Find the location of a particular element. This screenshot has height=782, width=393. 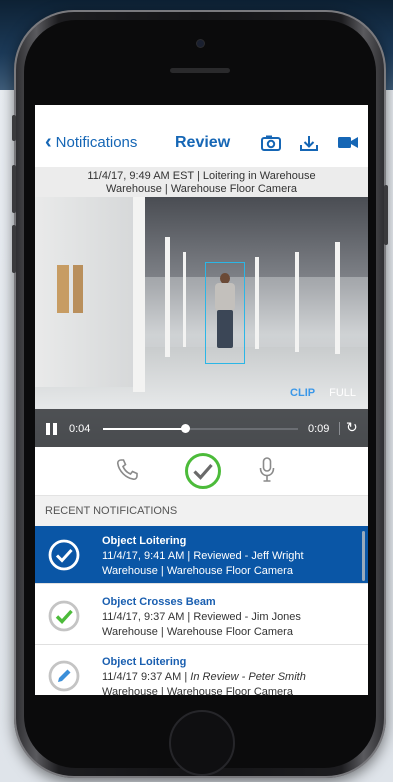

person-legs is located at coordinates (225, 329).